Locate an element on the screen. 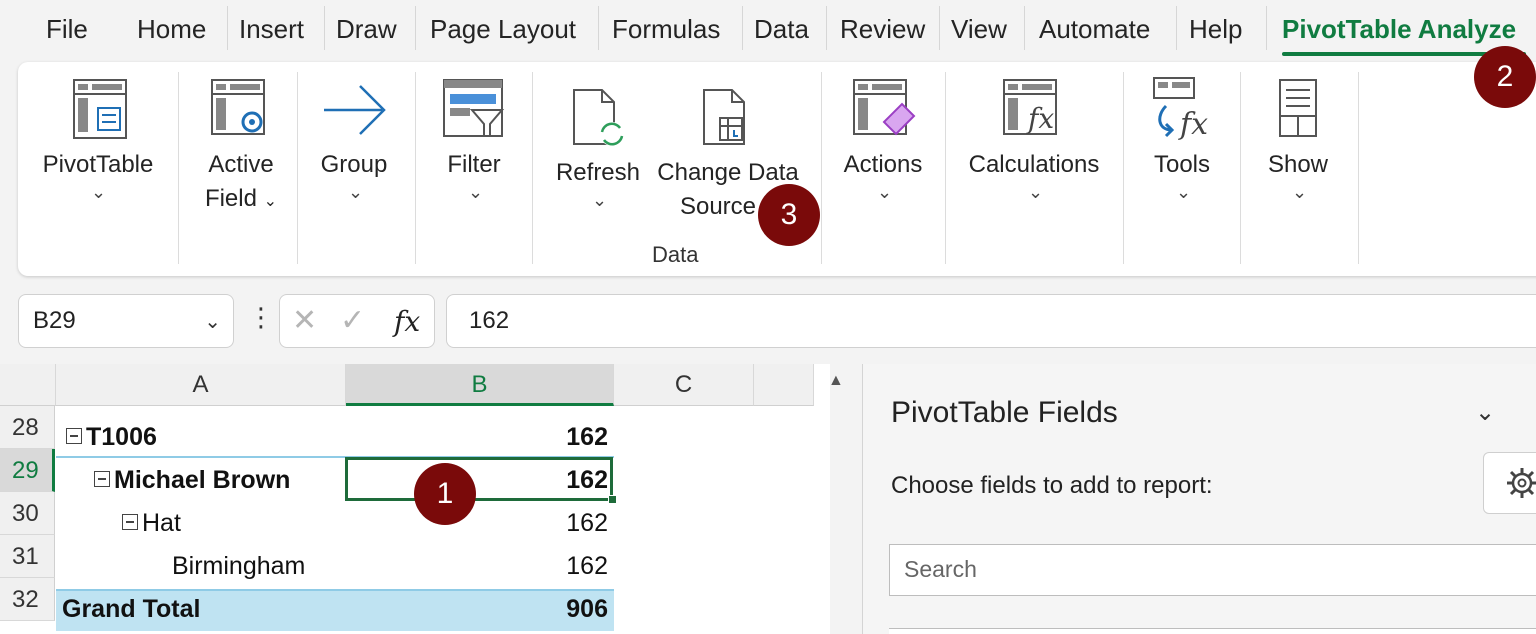 Image resolution: width=1536 pixels, height=634 pixels. step-badge-2: 2 is located at coordinates (1505, 77).